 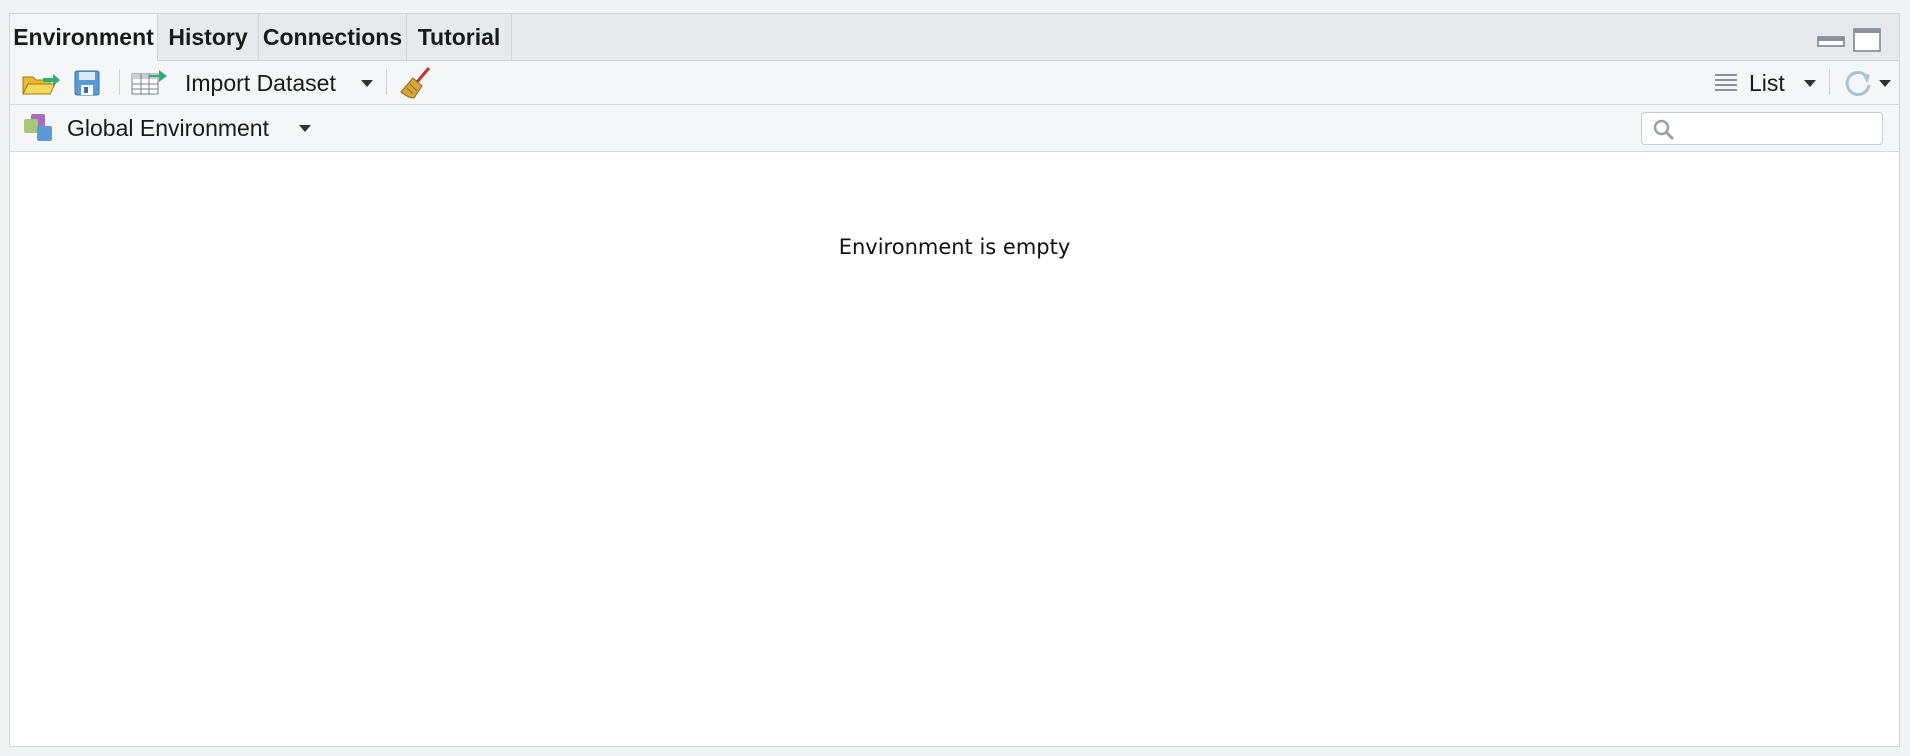 I want to click on view-mode-button: List, so click(x=1769, y=82).